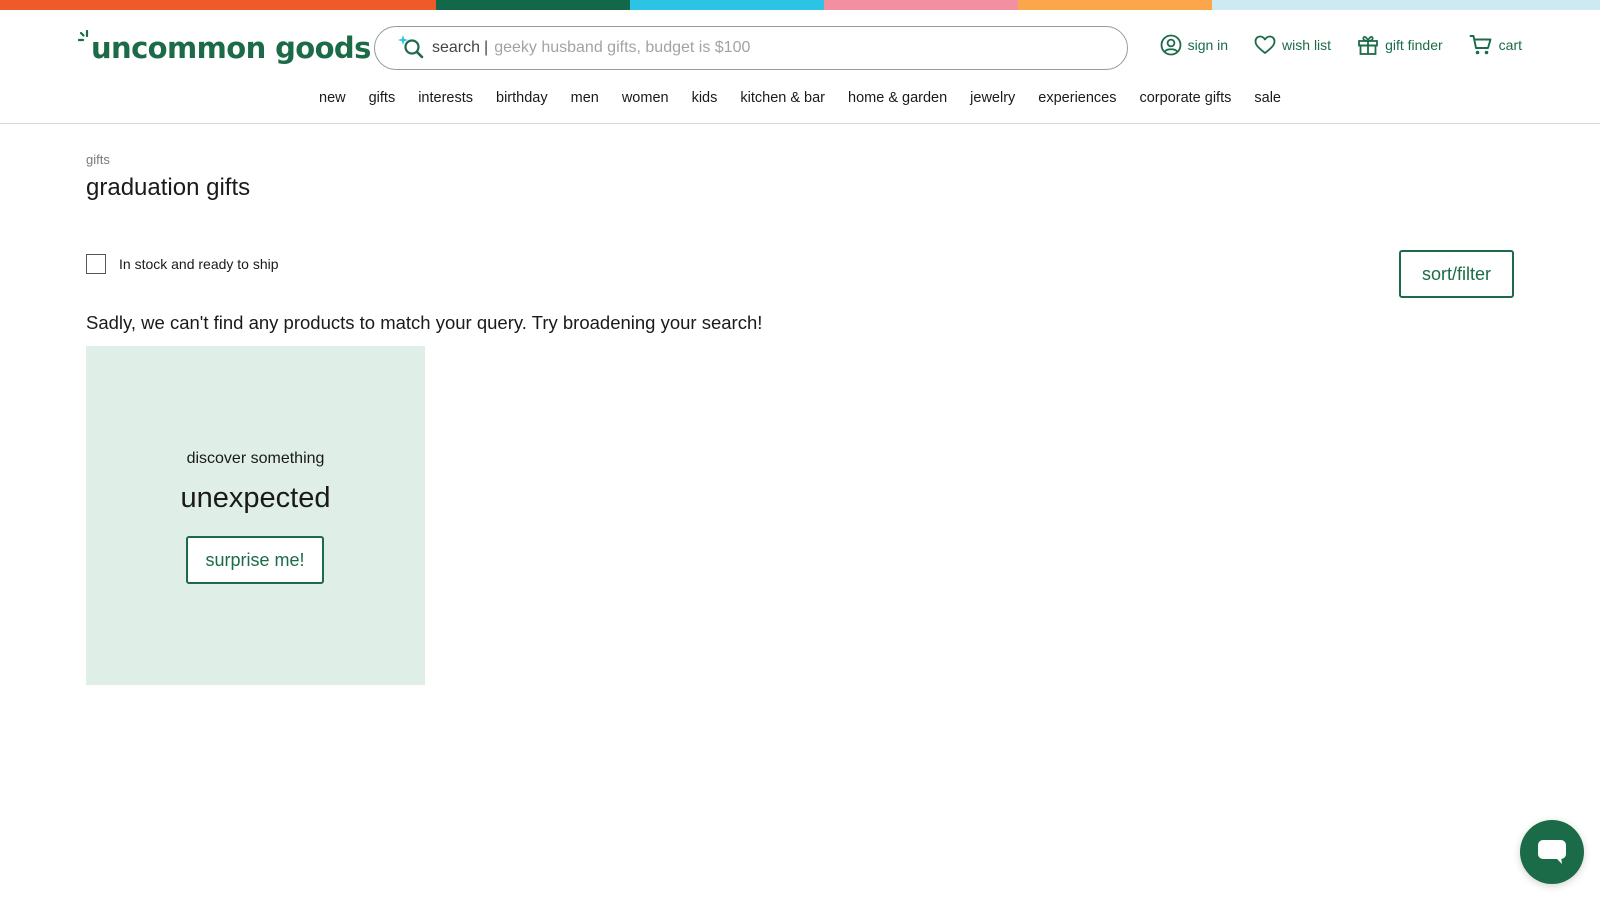 Image resolution: width=1600 pixels, height=900 pixels. Describe the element at coordinates (1307, 45) in the screenshot. I see `wish-list-label: wish list` at that location.